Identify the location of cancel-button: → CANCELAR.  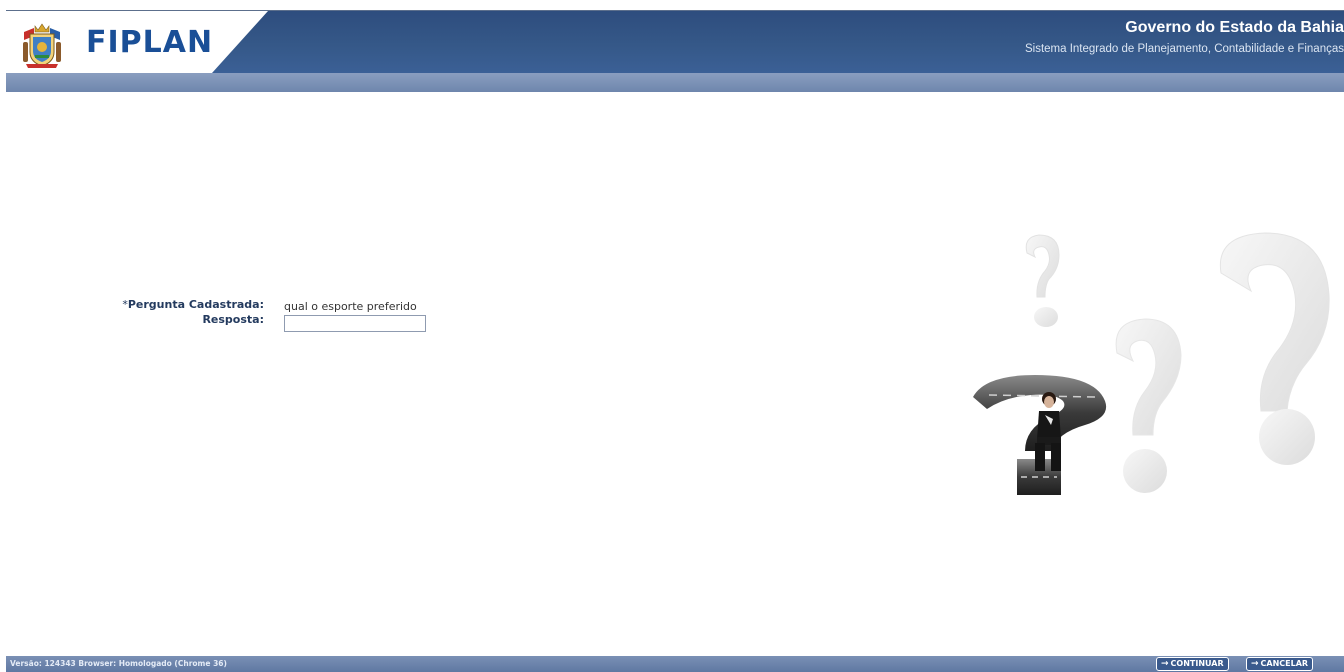
(1280, 664).